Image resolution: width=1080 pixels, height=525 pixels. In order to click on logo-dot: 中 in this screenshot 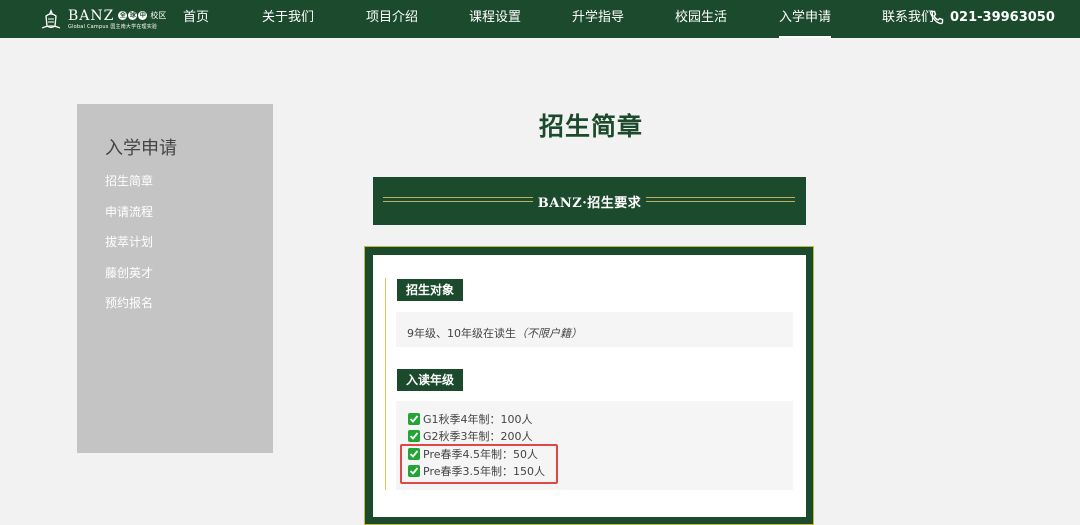, I will do `click(143, 15)`.